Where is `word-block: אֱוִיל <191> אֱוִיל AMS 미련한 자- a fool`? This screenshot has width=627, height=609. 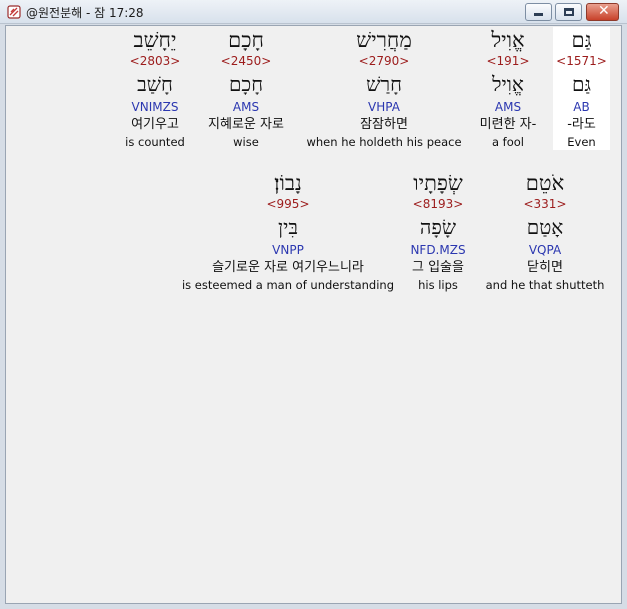 word-block: אֱוִיל <191> אֱוִיל AMS 미련한 자- a fool is located at coordinates (508, 88).